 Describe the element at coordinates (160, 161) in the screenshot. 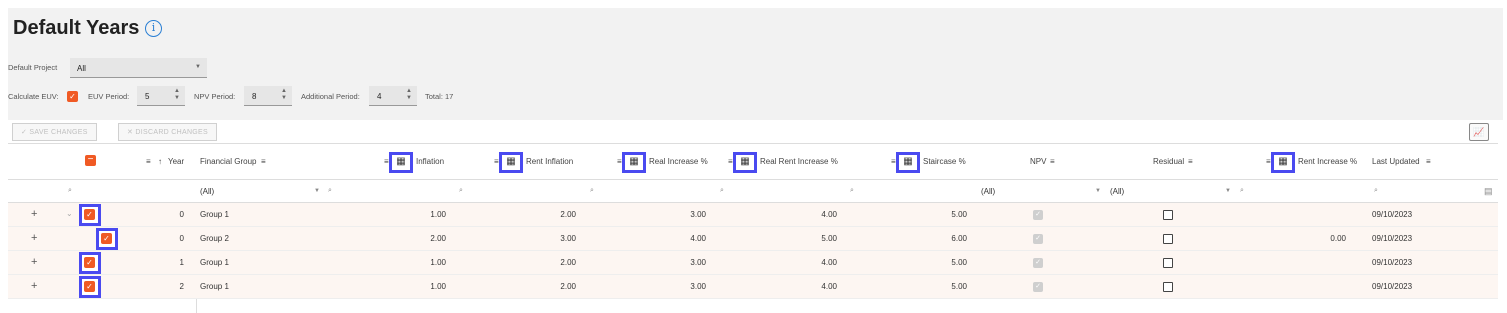

I see `sort-asc-icon: ↑` at that location.